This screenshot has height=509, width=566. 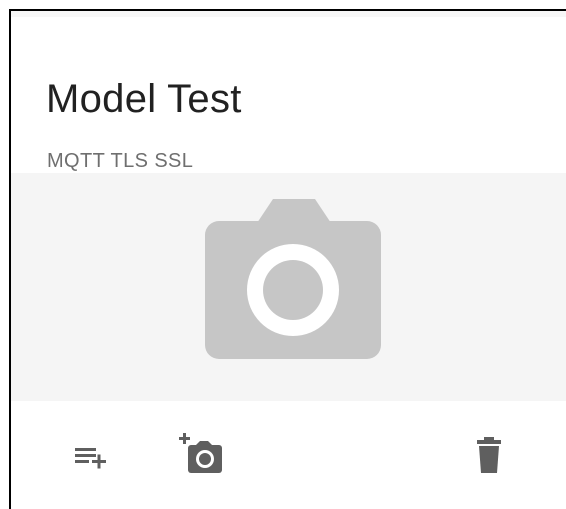 I want to click on card-actions, so click(x=288, y=461).